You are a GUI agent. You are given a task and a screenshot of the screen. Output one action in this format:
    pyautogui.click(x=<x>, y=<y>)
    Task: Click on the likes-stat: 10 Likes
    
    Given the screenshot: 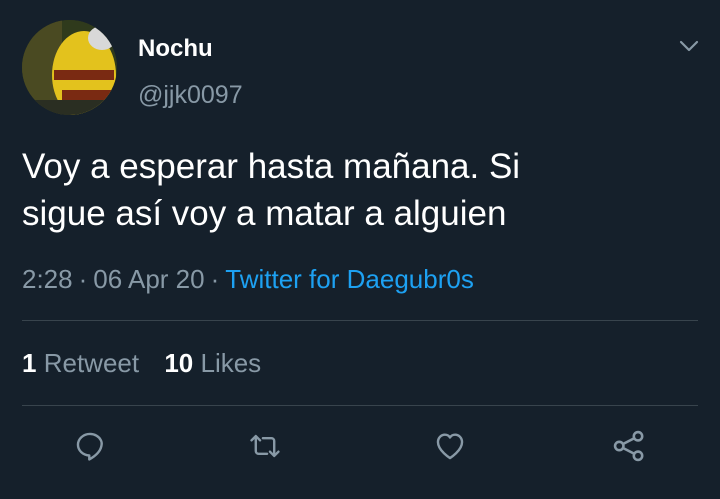 What is the action you would take?
    pyautogui.click(x=212, y=363)
    